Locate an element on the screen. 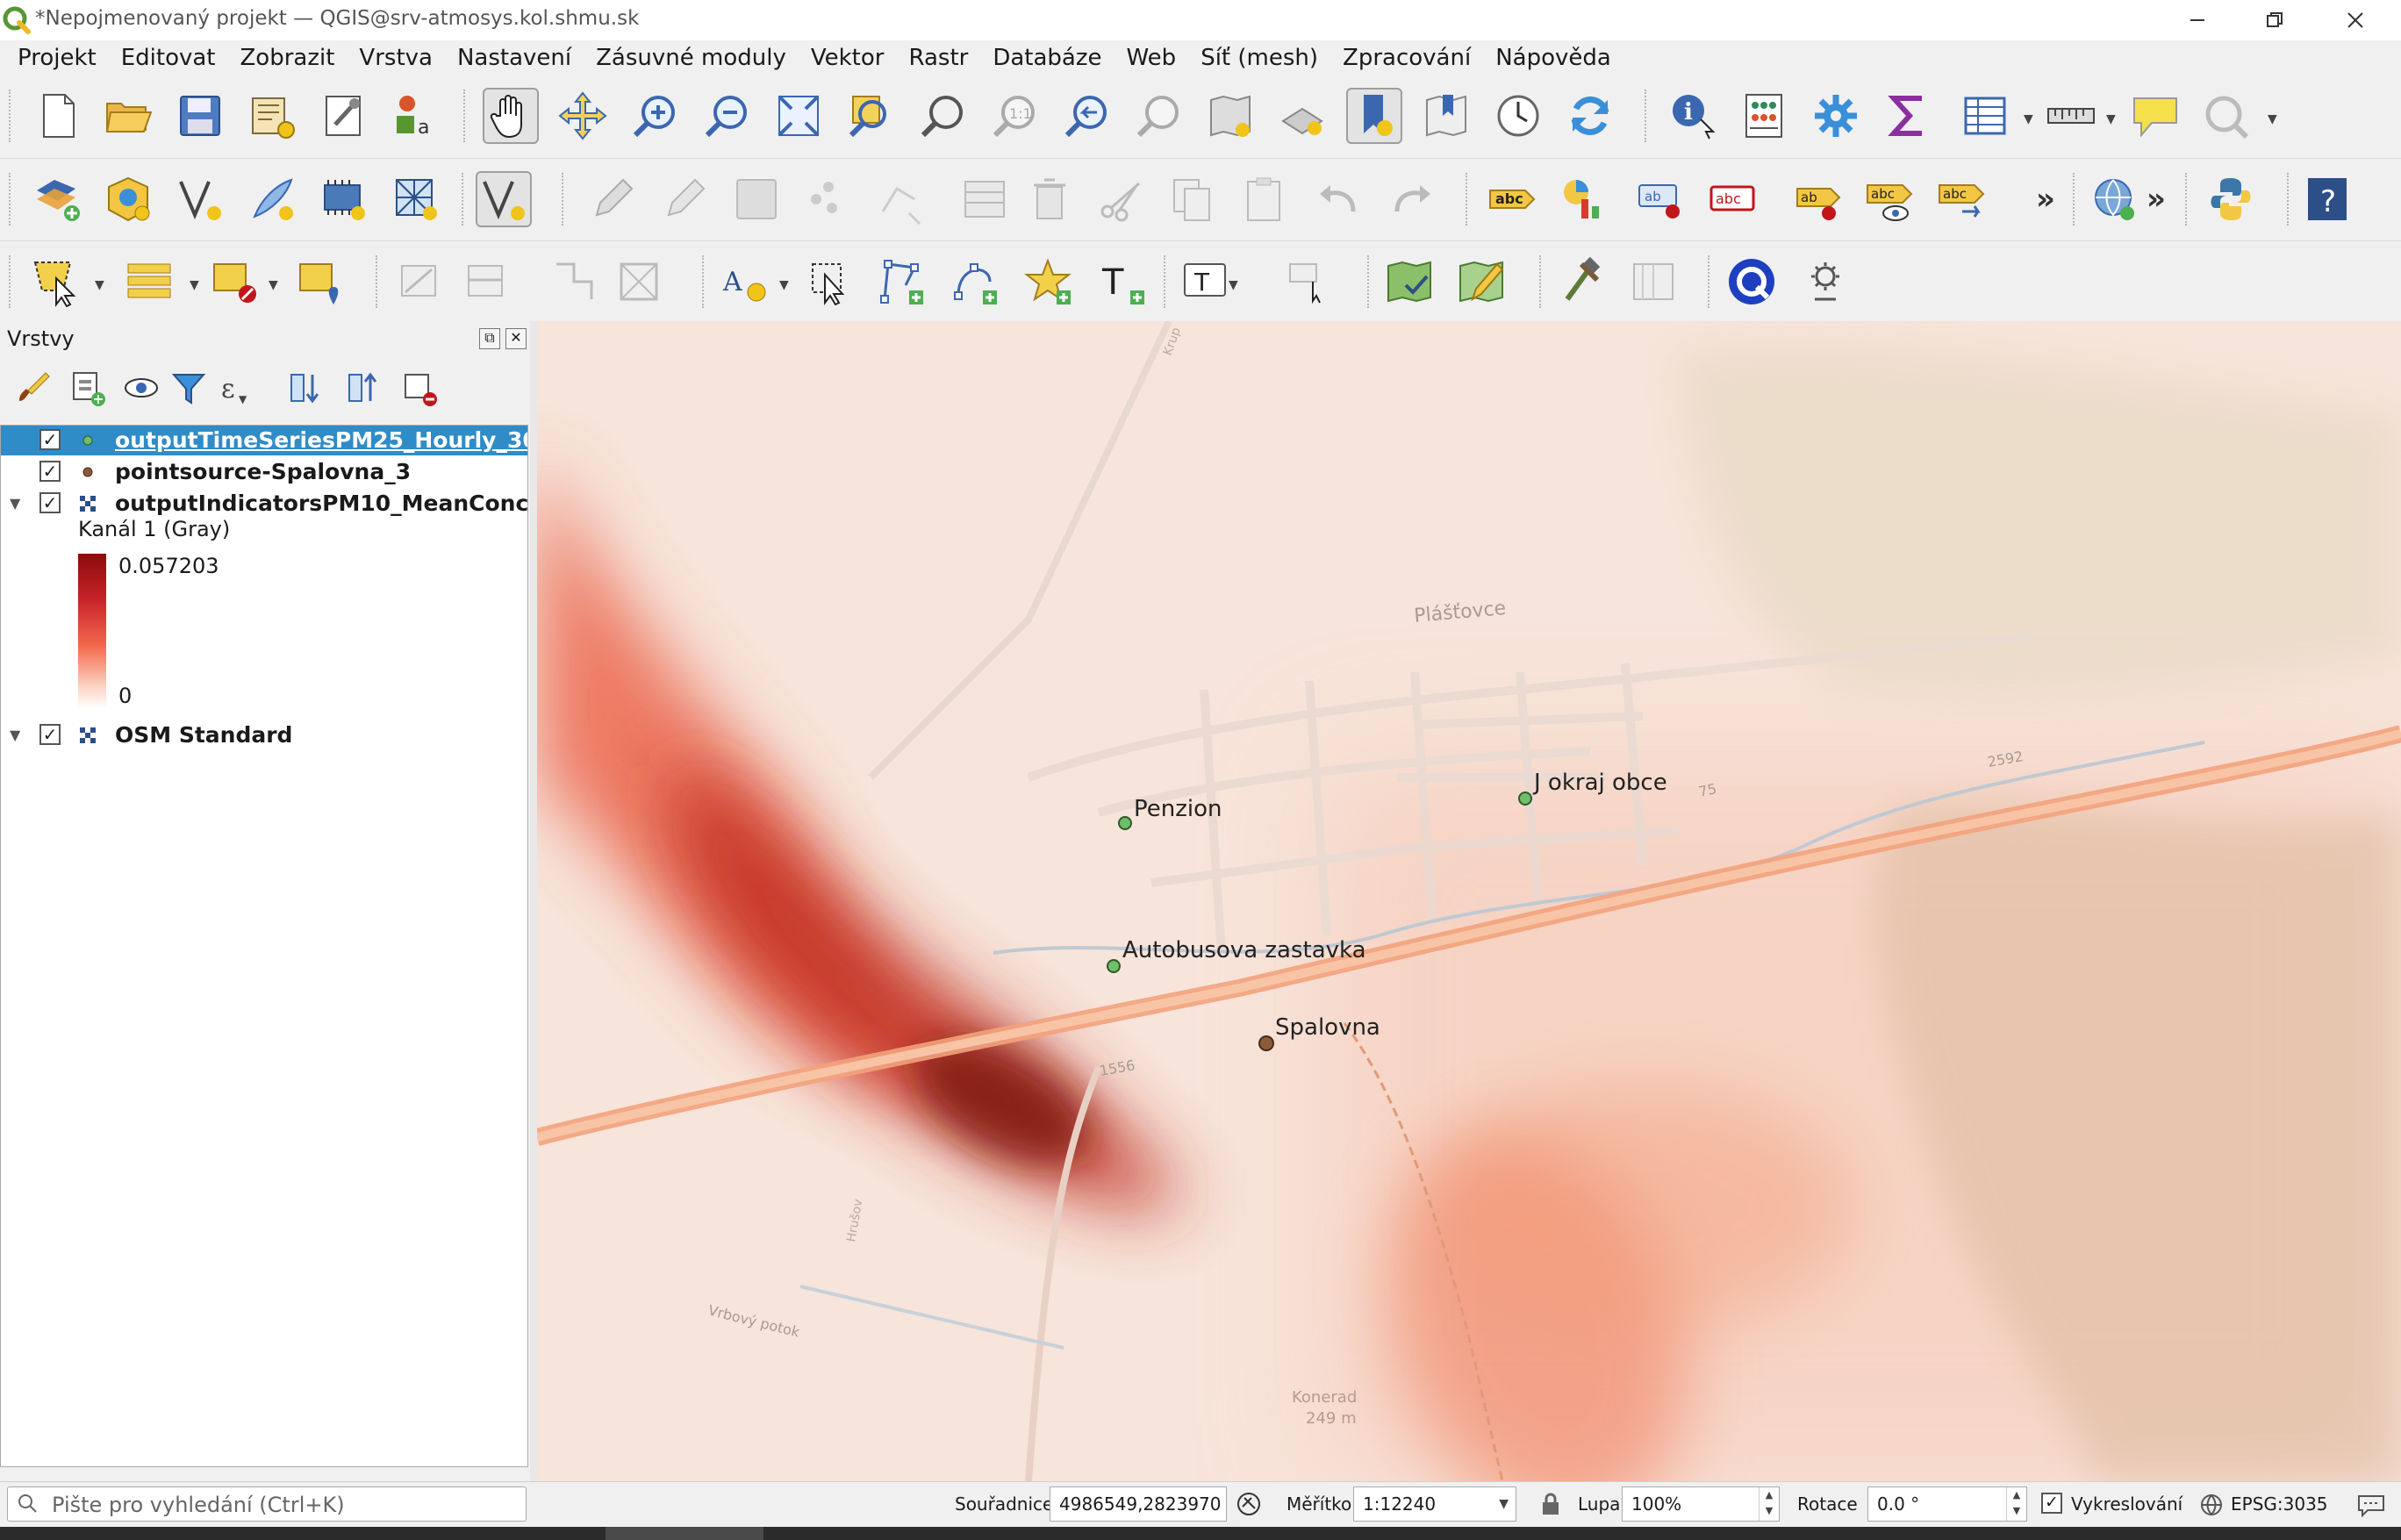 Image resolution: width=2401 pixels, height=1540 pixels. close-button is located at coordinates (2355, 20).